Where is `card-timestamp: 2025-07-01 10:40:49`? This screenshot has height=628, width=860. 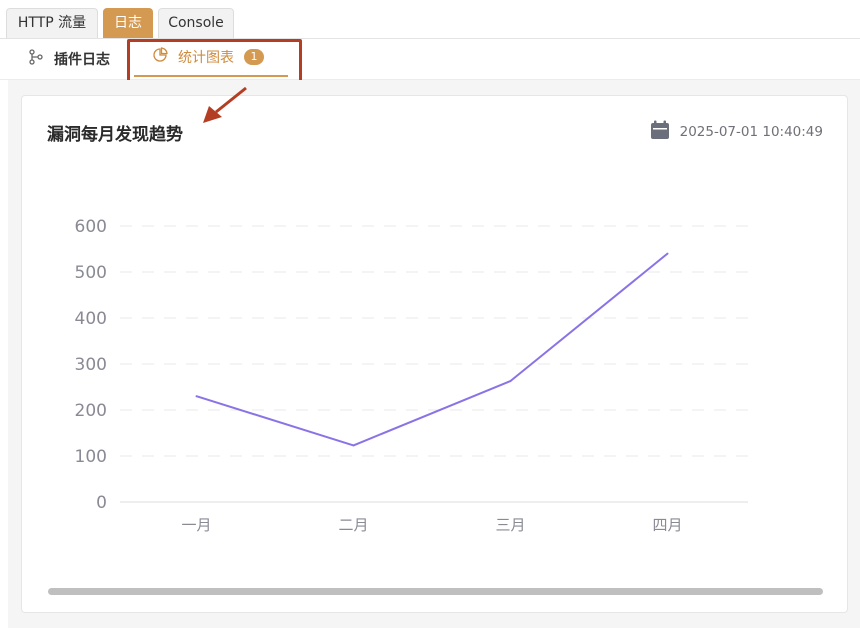
card-timestamp: 2025-07-01 10:40:49 is located at coordinates (736, 132).